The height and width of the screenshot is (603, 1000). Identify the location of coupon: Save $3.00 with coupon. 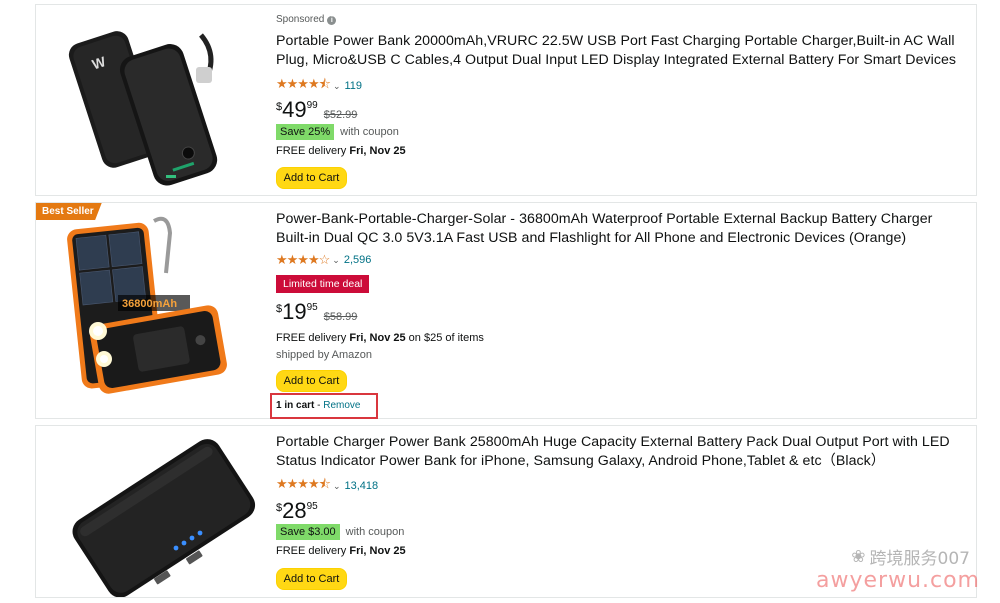
(340, 532).